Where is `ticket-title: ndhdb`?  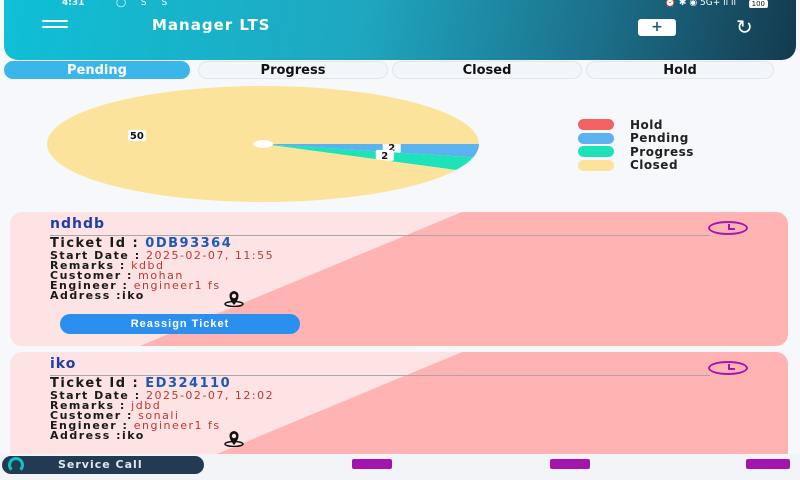
ticket-title: ndhdb is located at coordinates (77, 224).